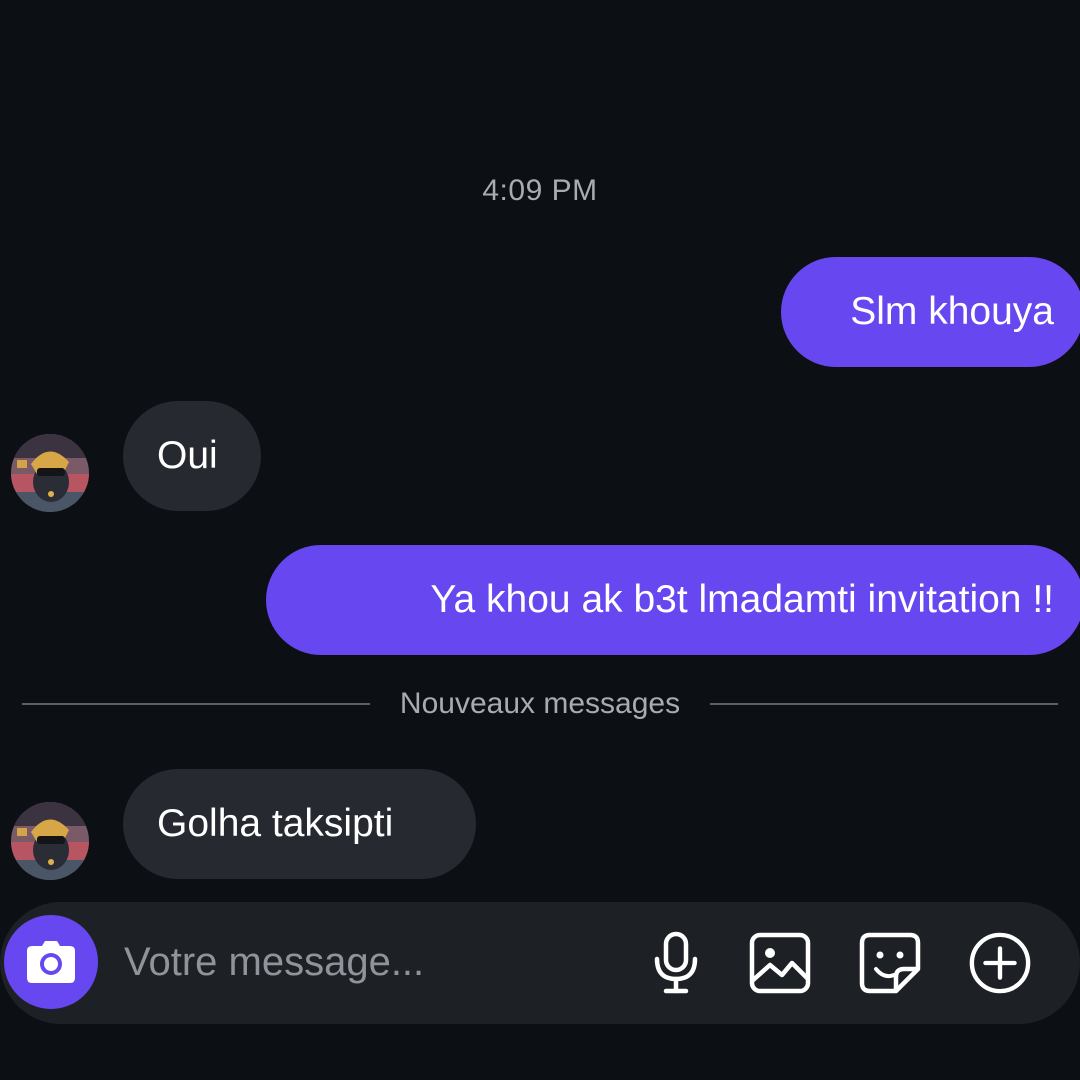 The image size is (1080, 1080). What do you see at coordinates (187, 455) in the screenshot?
I see `message-text: Oui` at bounding box center [187, 455].